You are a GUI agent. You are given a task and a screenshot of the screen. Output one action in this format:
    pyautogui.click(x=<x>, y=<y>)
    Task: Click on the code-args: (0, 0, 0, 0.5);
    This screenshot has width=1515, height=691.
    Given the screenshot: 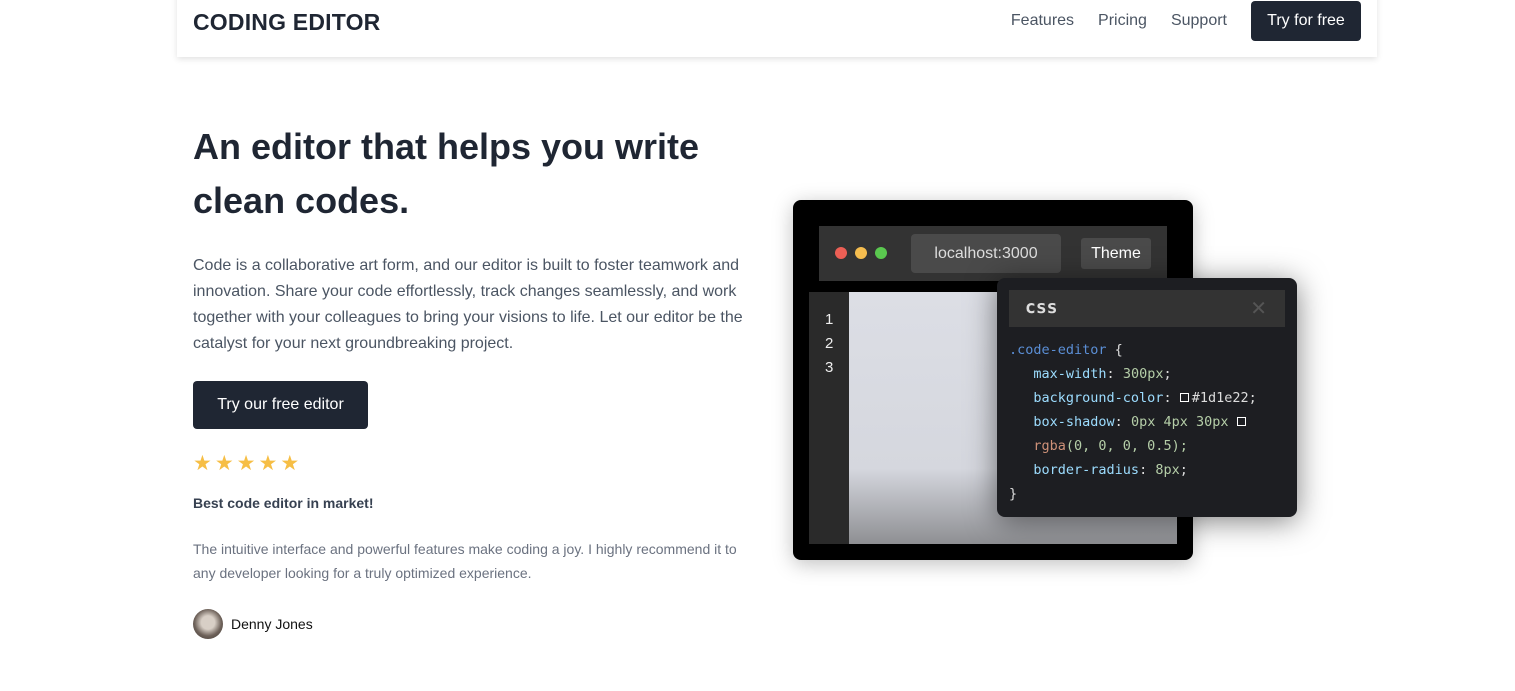 What is the action you would take?
    pyautogui.click(x=1126, y=446)
    